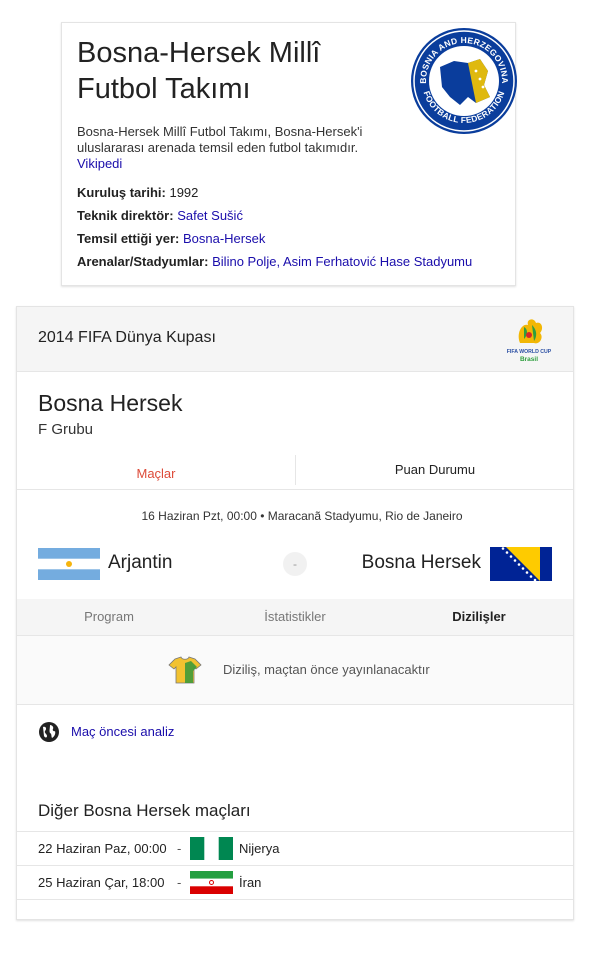 Image resolution: width=598 pixels, height=962 pixels. Describe the element at coordinates (295, 882) in the screenshot. I see `other-match-row: 25 Haziran Çar, 18:00 - İran` at that location.